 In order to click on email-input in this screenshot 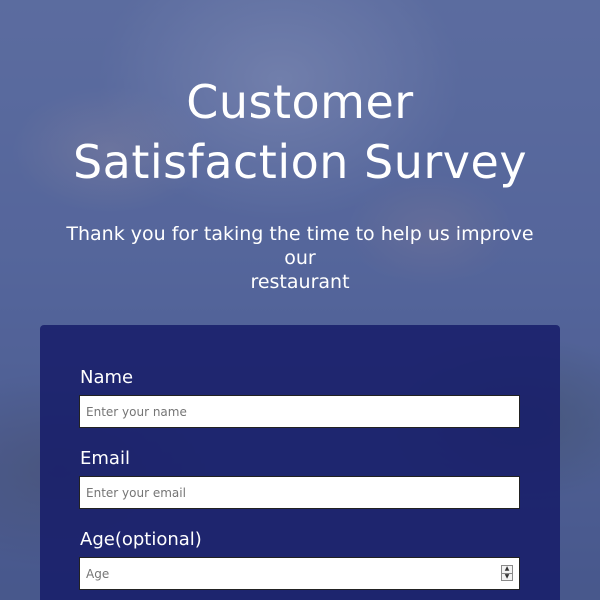, I will do `click(299, 492)`.